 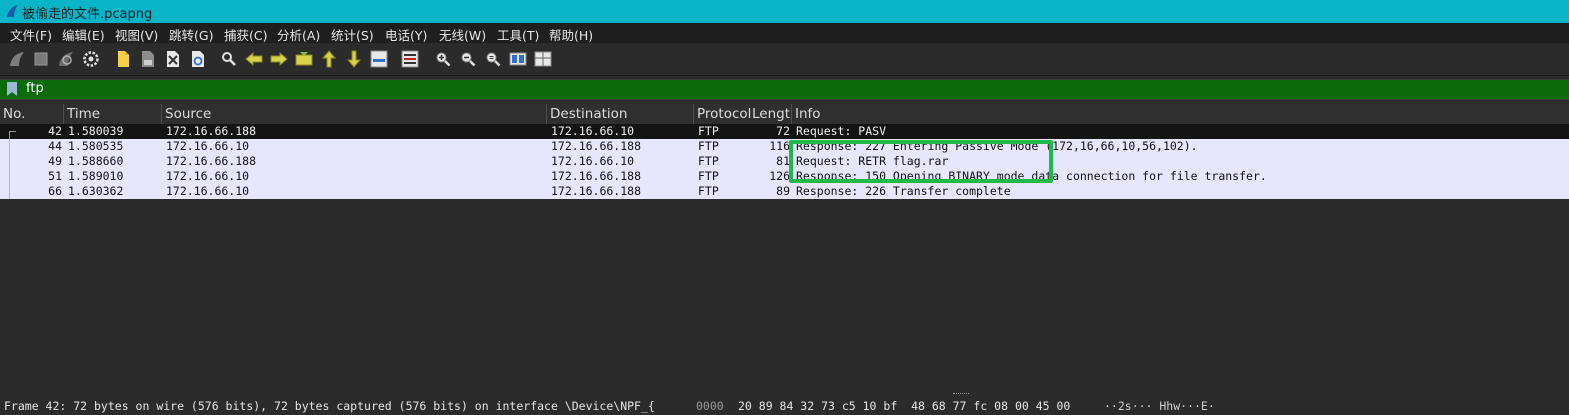 What do you see at coordinates (903, 191) in the screenshot?
I see `packet-info: Response: 226 Transfer complete` at bounding box center [903, 191].